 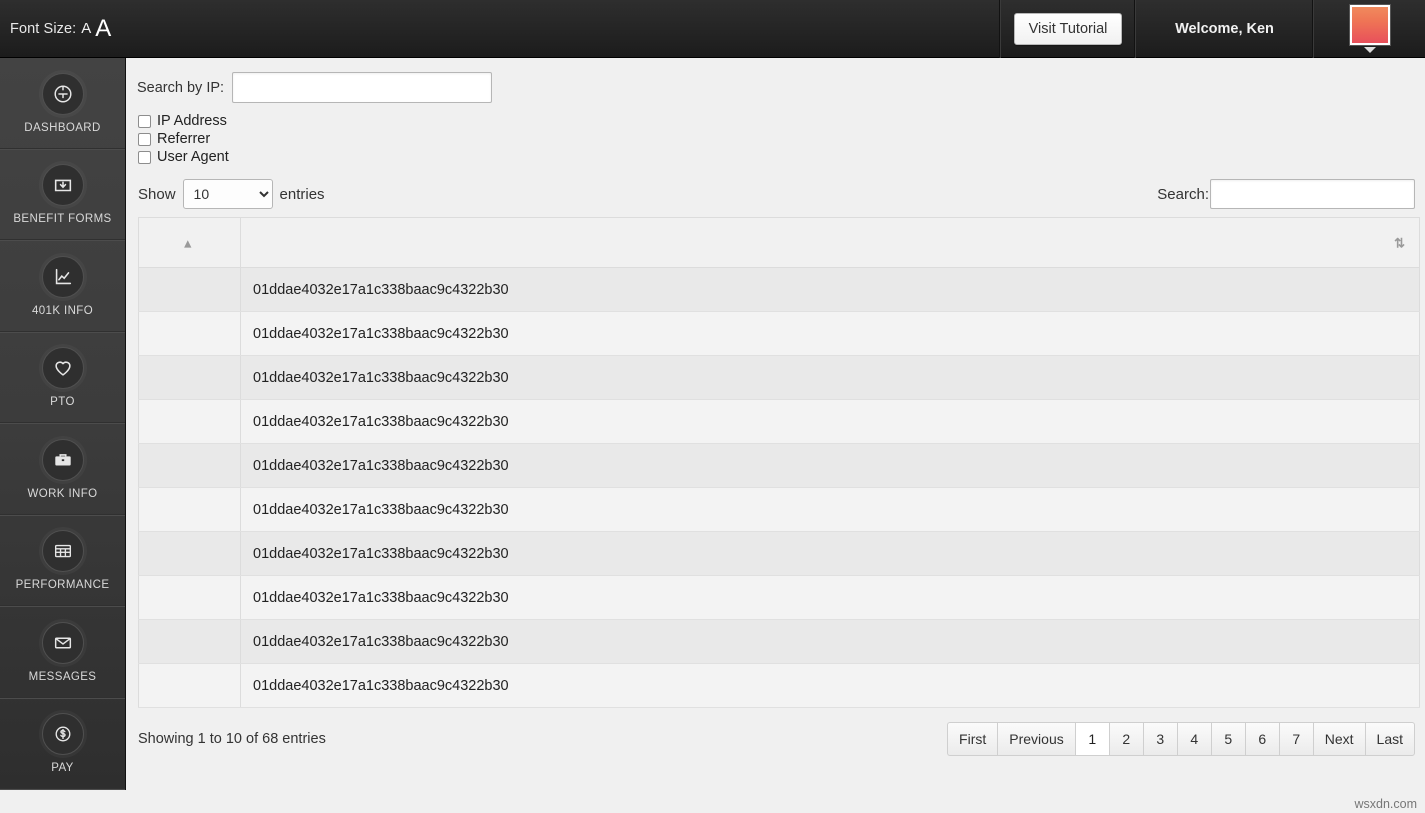 I want to click on font-size-decrease-button: A, so click(x=86, y=28).